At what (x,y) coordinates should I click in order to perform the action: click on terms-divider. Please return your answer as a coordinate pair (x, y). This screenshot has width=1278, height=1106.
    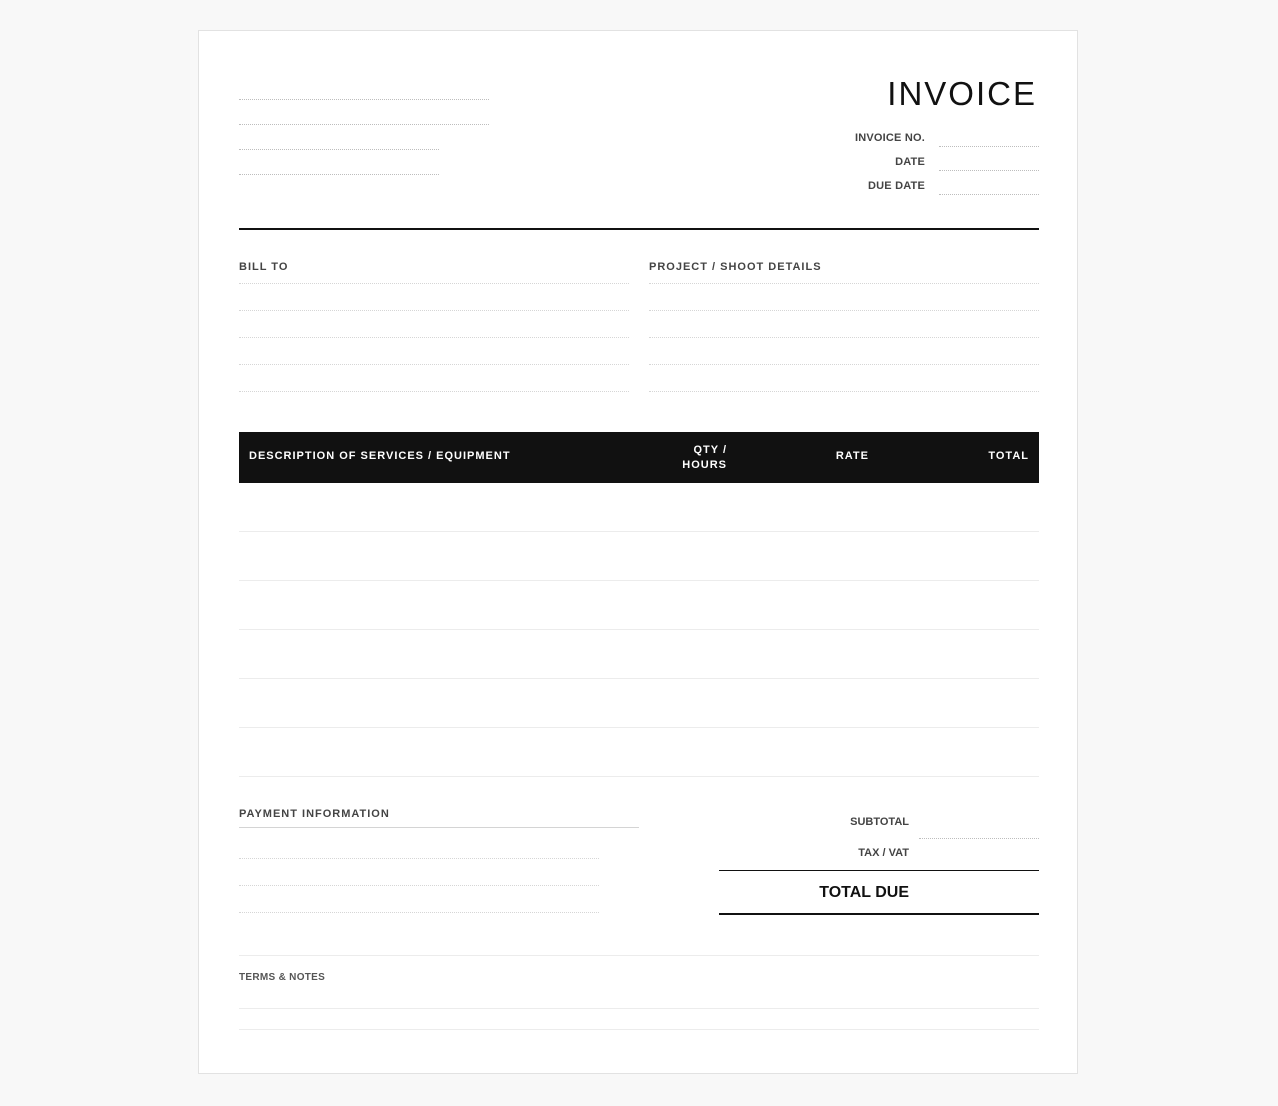
    Looking at the image, I should click on (639, 955).